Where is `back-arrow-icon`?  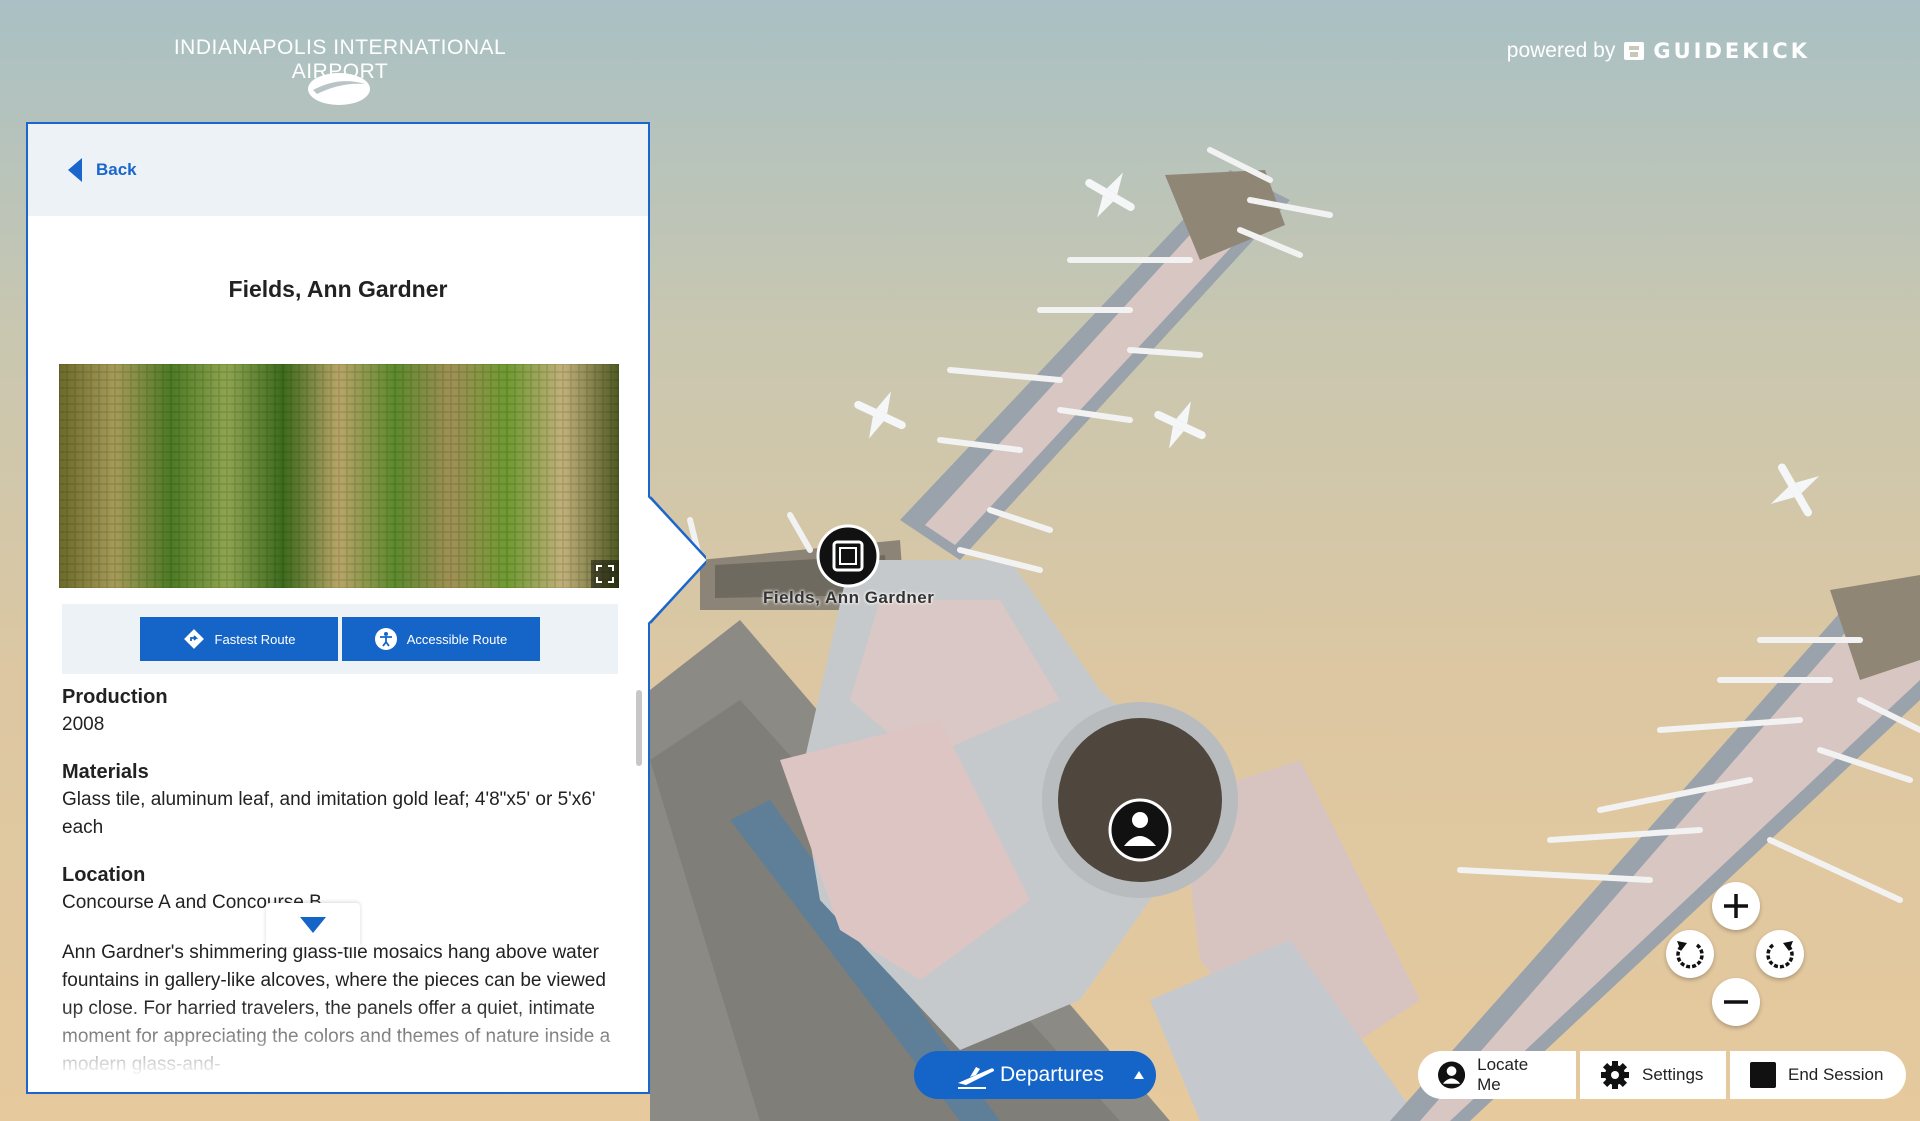
back-arrow-icon is located at coordinates (75, 170).